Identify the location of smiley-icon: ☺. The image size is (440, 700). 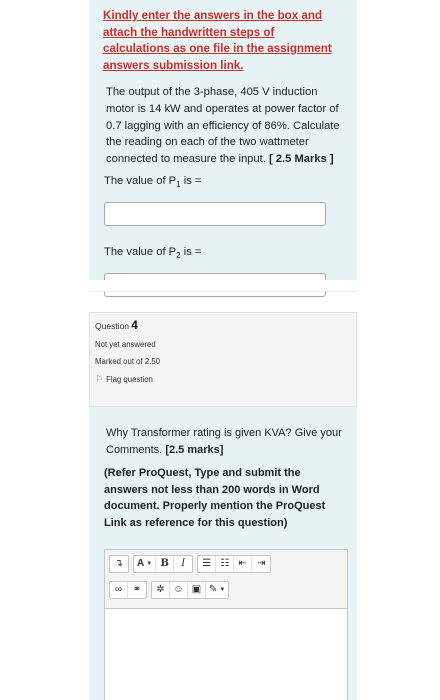
(178, 589).